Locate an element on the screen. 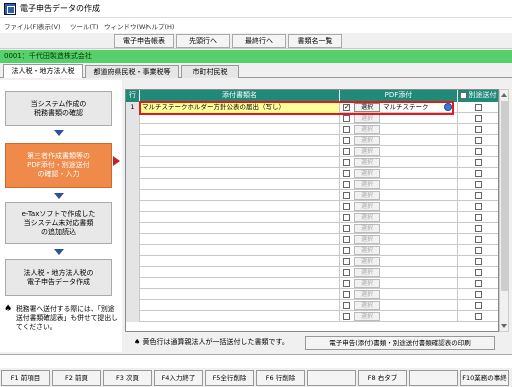 The width and height of the screenshot is (512, 387). tab-prefectural-tax: 都道府県民税・事業税等 is located at coordinates (132, 71).